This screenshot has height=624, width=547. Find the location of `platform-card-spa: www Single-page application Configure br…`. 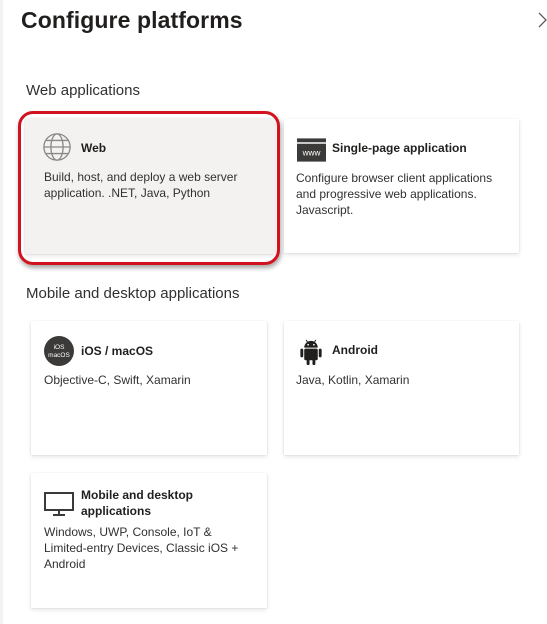

platform-card-spa: www Single-page application Configure br… is located at coordinates (401, 186).